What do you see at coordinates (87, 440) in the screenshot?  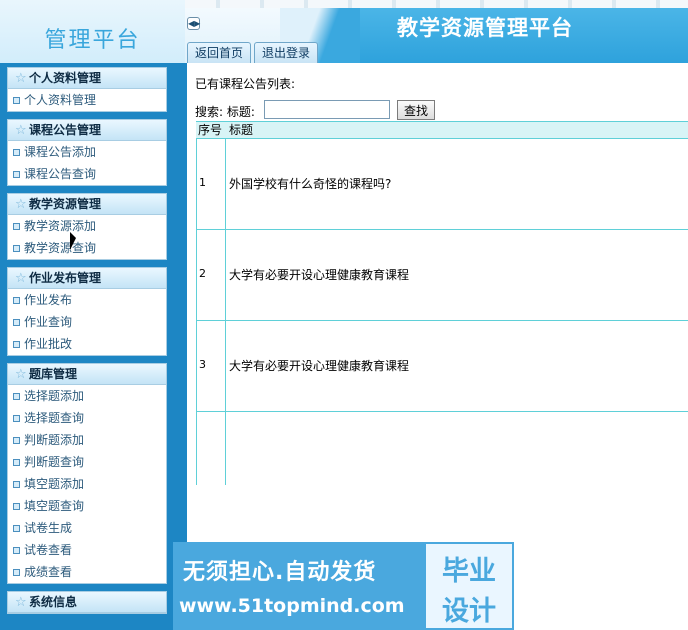 I see `sidebar-item-judge-add: 判断题添加` at bounding box center [87, 440].